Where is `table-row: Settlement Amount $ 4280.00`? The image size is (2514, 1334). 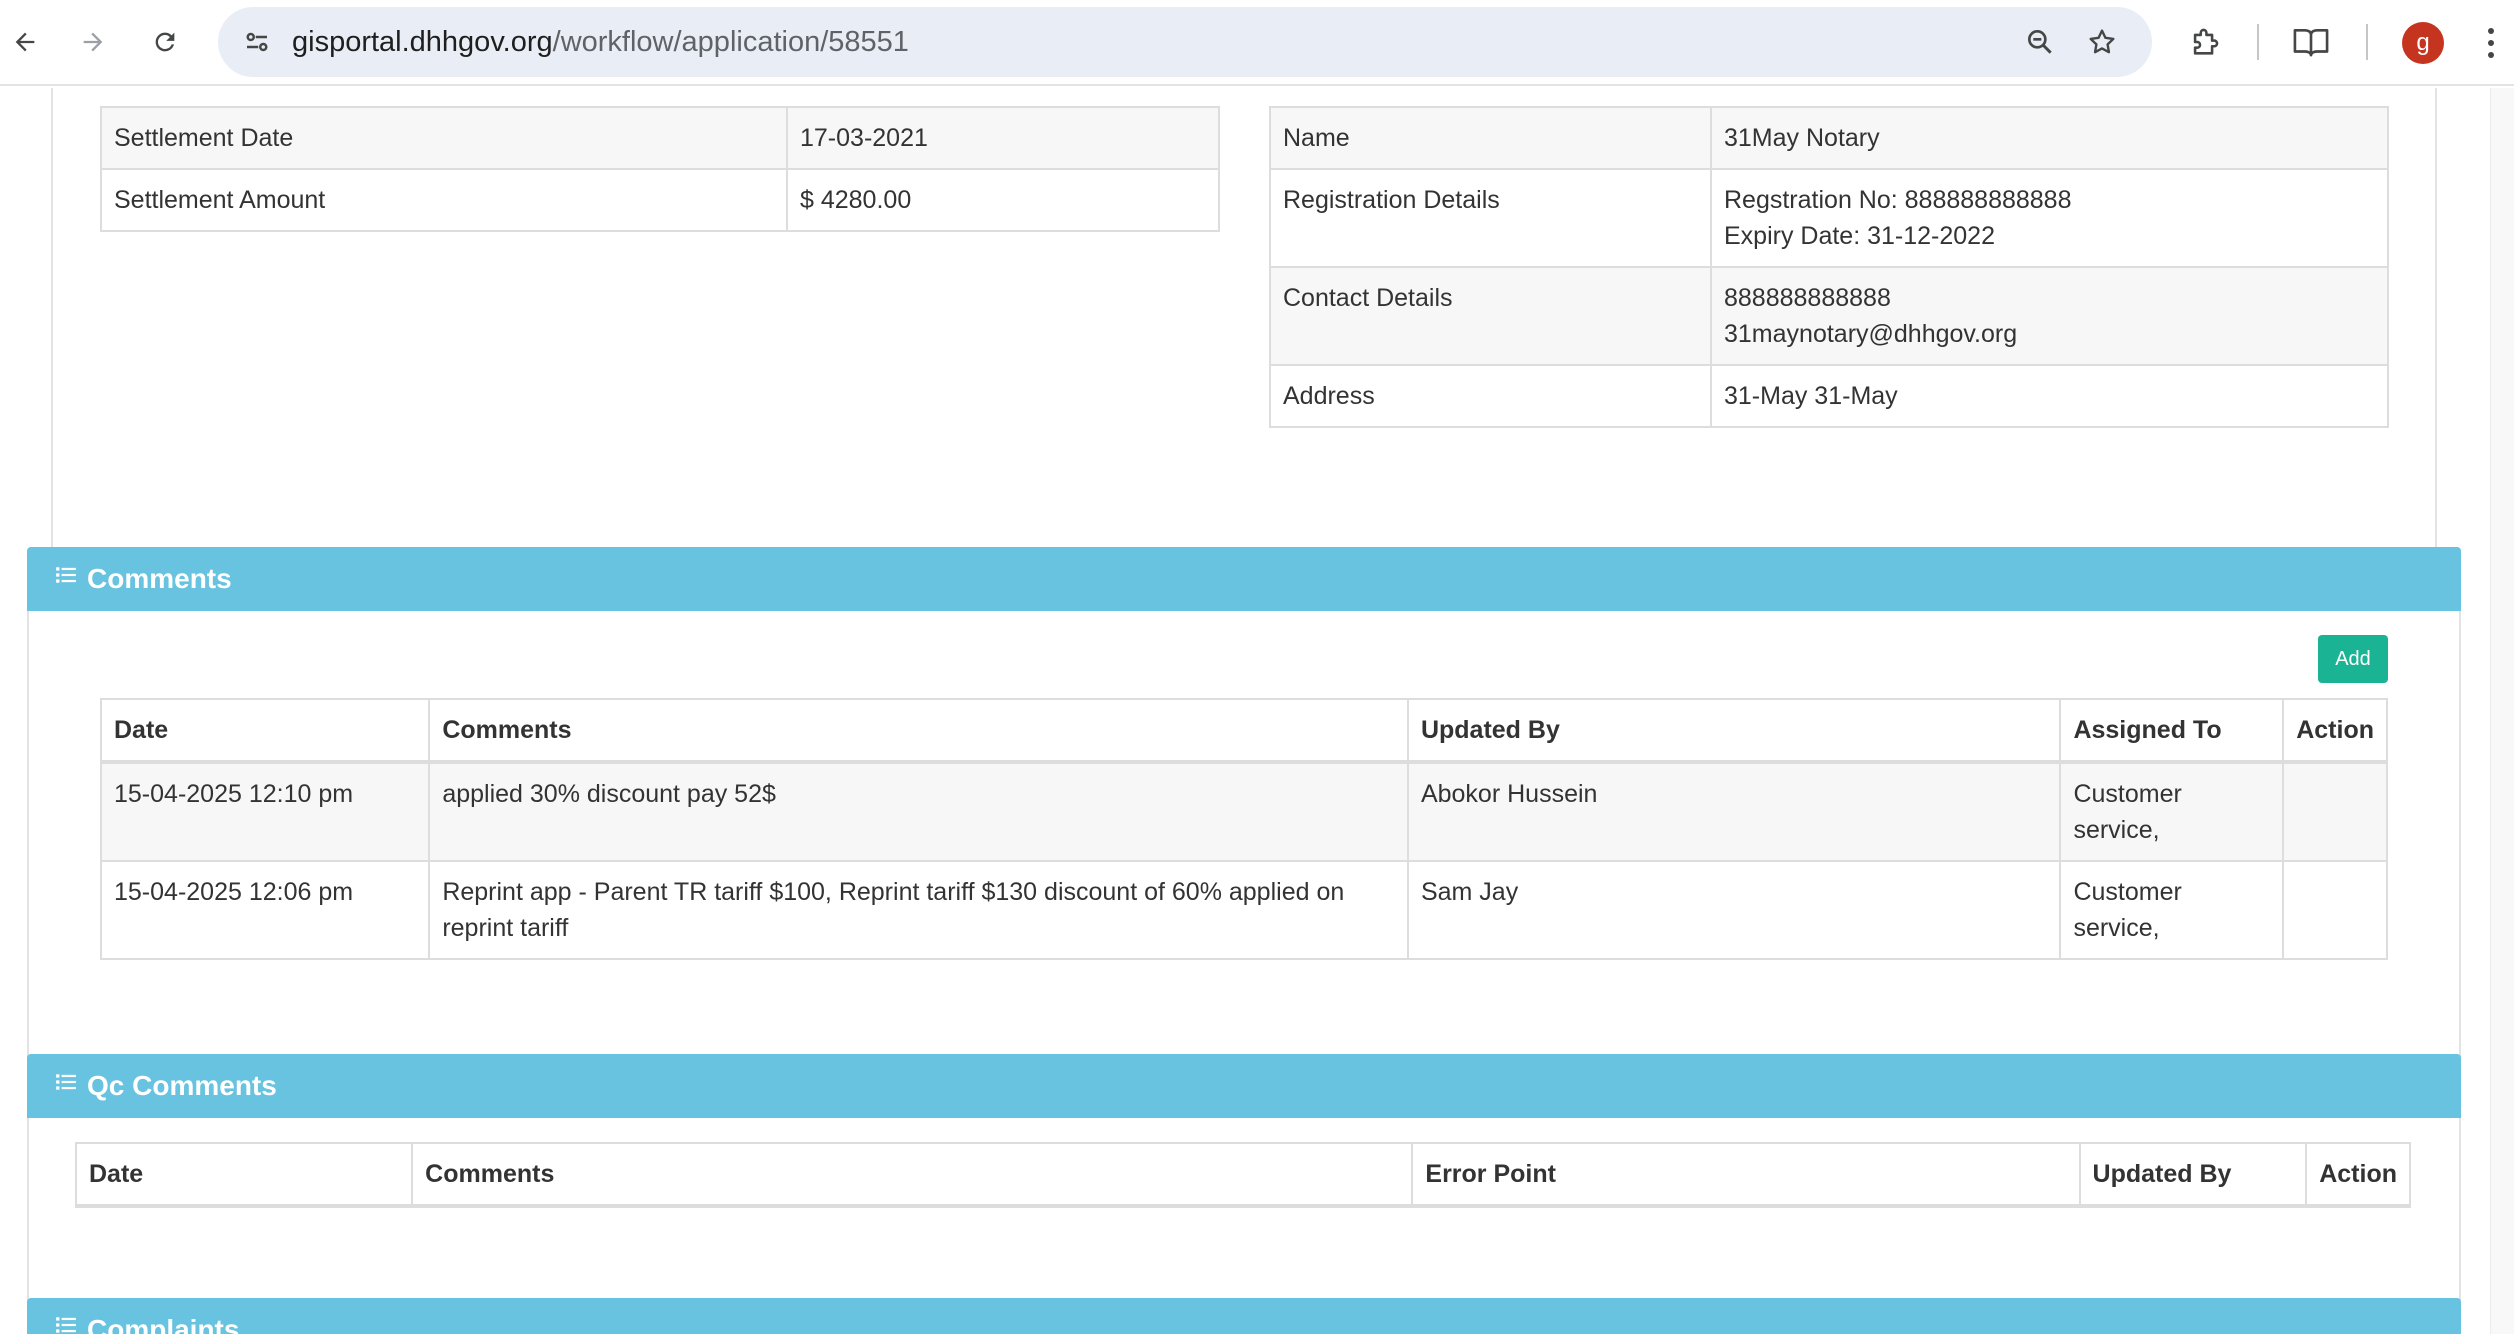
table-row: Settlement Amount $ 4280.00 is located at coordinates (660, 200).